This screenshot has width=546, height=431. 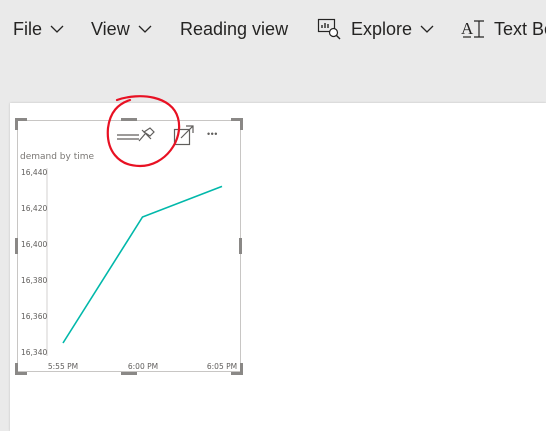 What do you see at coordinates (16, 246) in the screenshot?
I see `resize-handle-left` at bounding box center [16, 246].